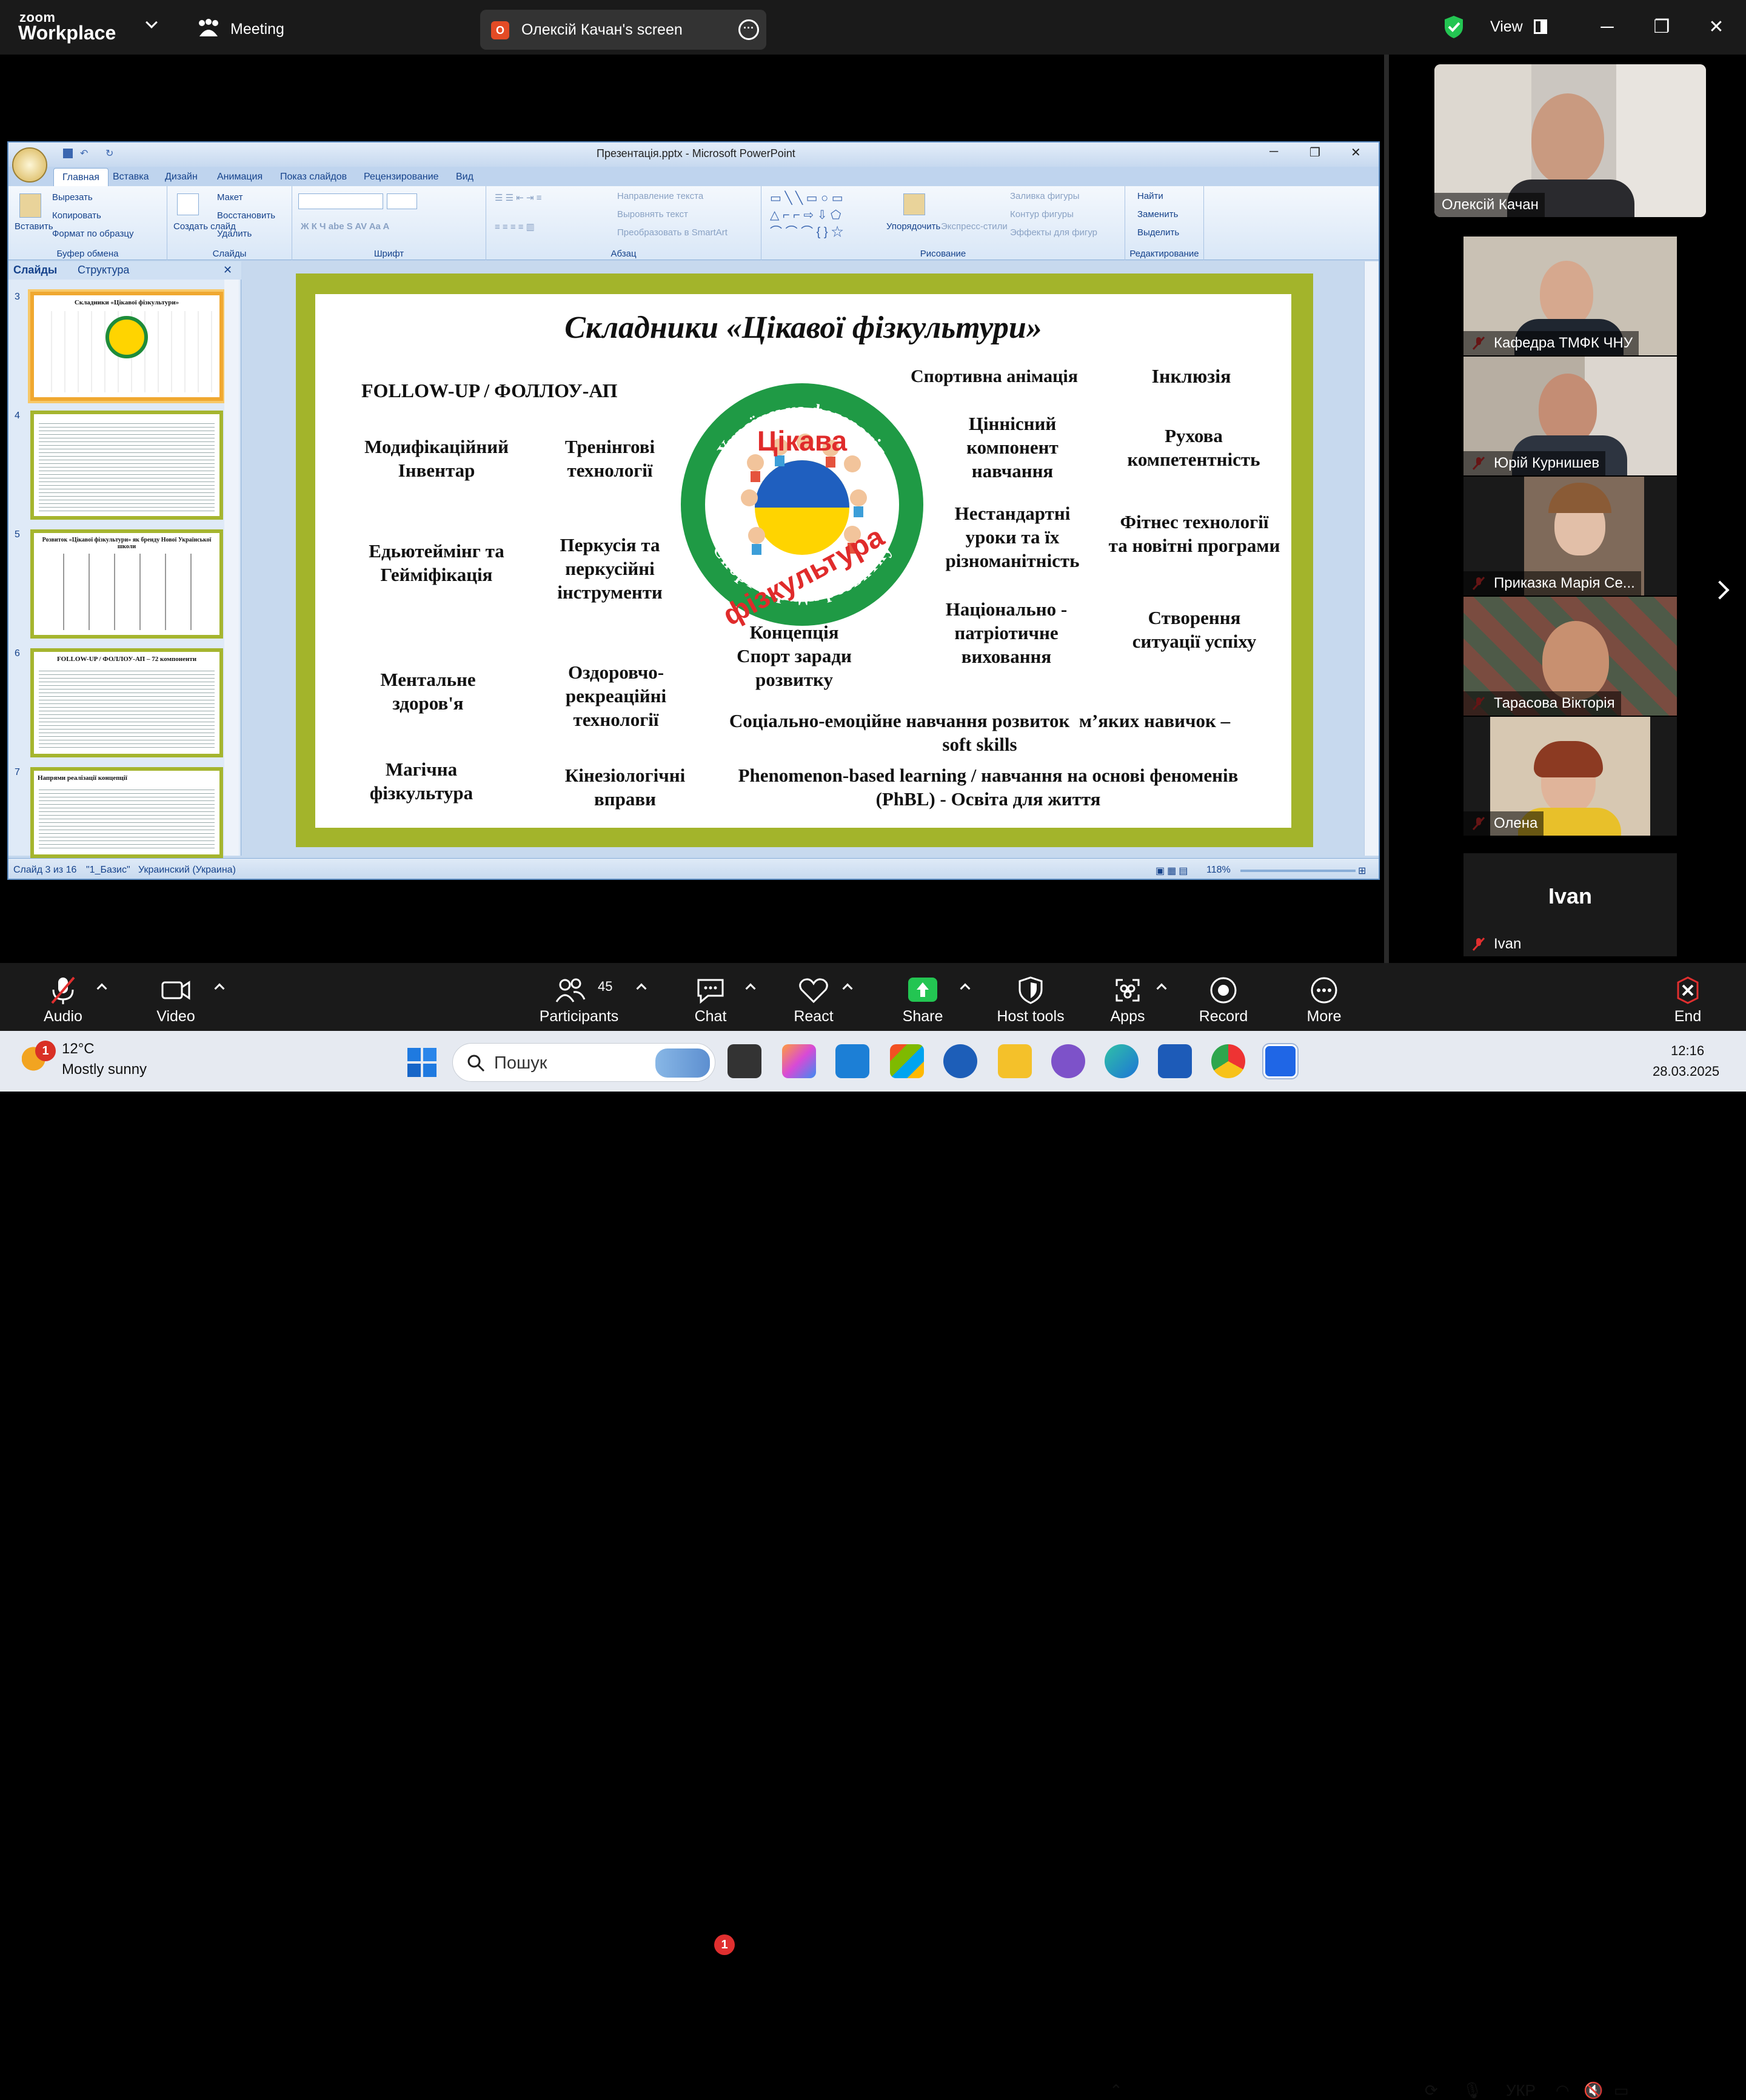 Image resolution: width=1746 pixels, height=2100 pixels. What do you see at coordinates (1042, 214) in the screenshot?
I see `shape-outline-button: Контур фигуры` at bounding box center [1042, 214].